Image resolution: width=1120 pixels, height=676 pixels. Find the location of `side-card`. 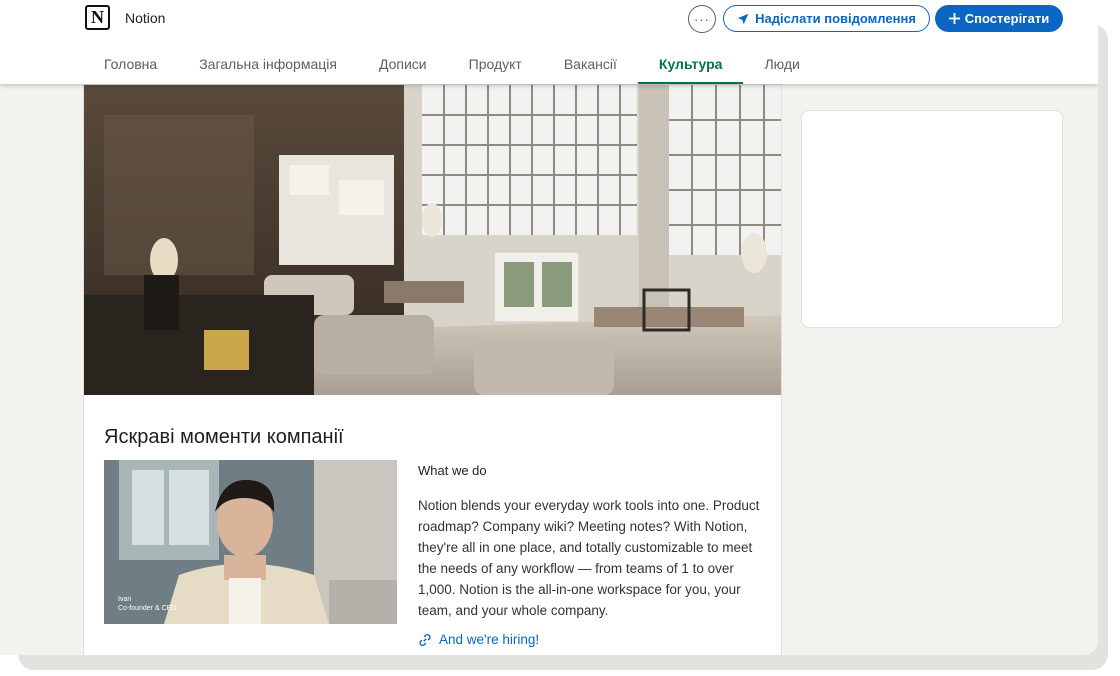

side-card is located at coordinates (932, 219).